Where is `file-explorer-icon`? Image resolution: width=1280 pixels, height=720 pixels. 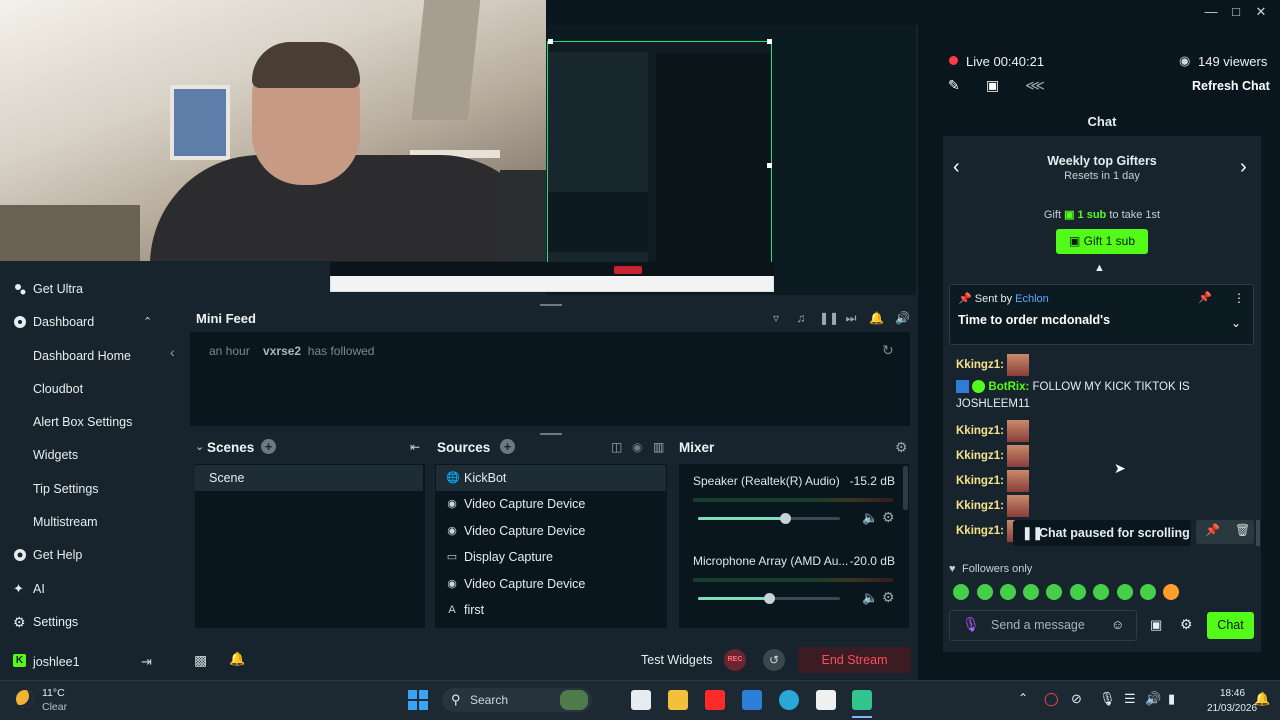 file-explorer-icon is located at coordinates (678, 700).